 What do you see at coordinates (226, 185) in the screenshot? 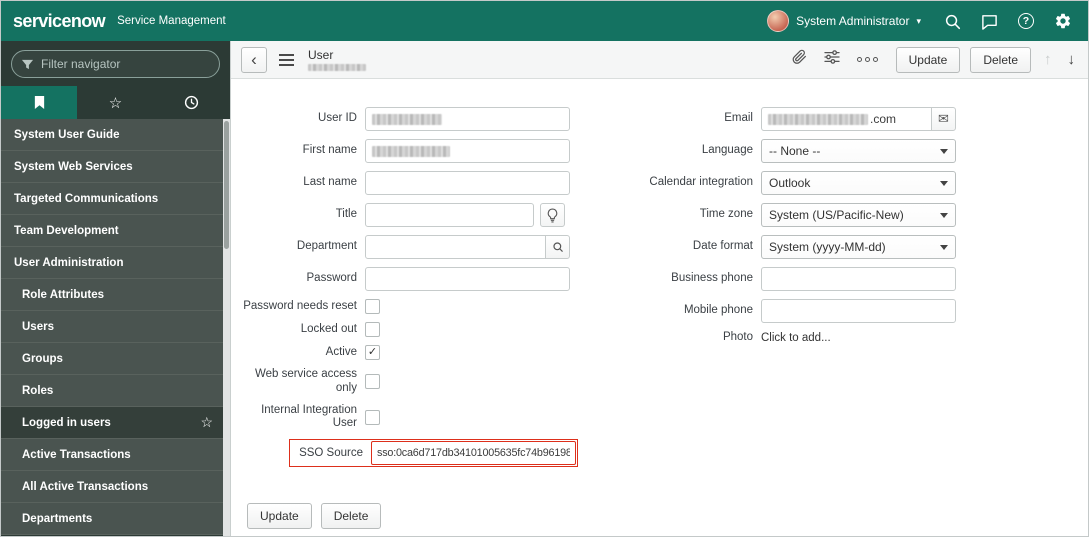
I see `sidebar-scrollbar-thumb` at bounding box center [226, 185].